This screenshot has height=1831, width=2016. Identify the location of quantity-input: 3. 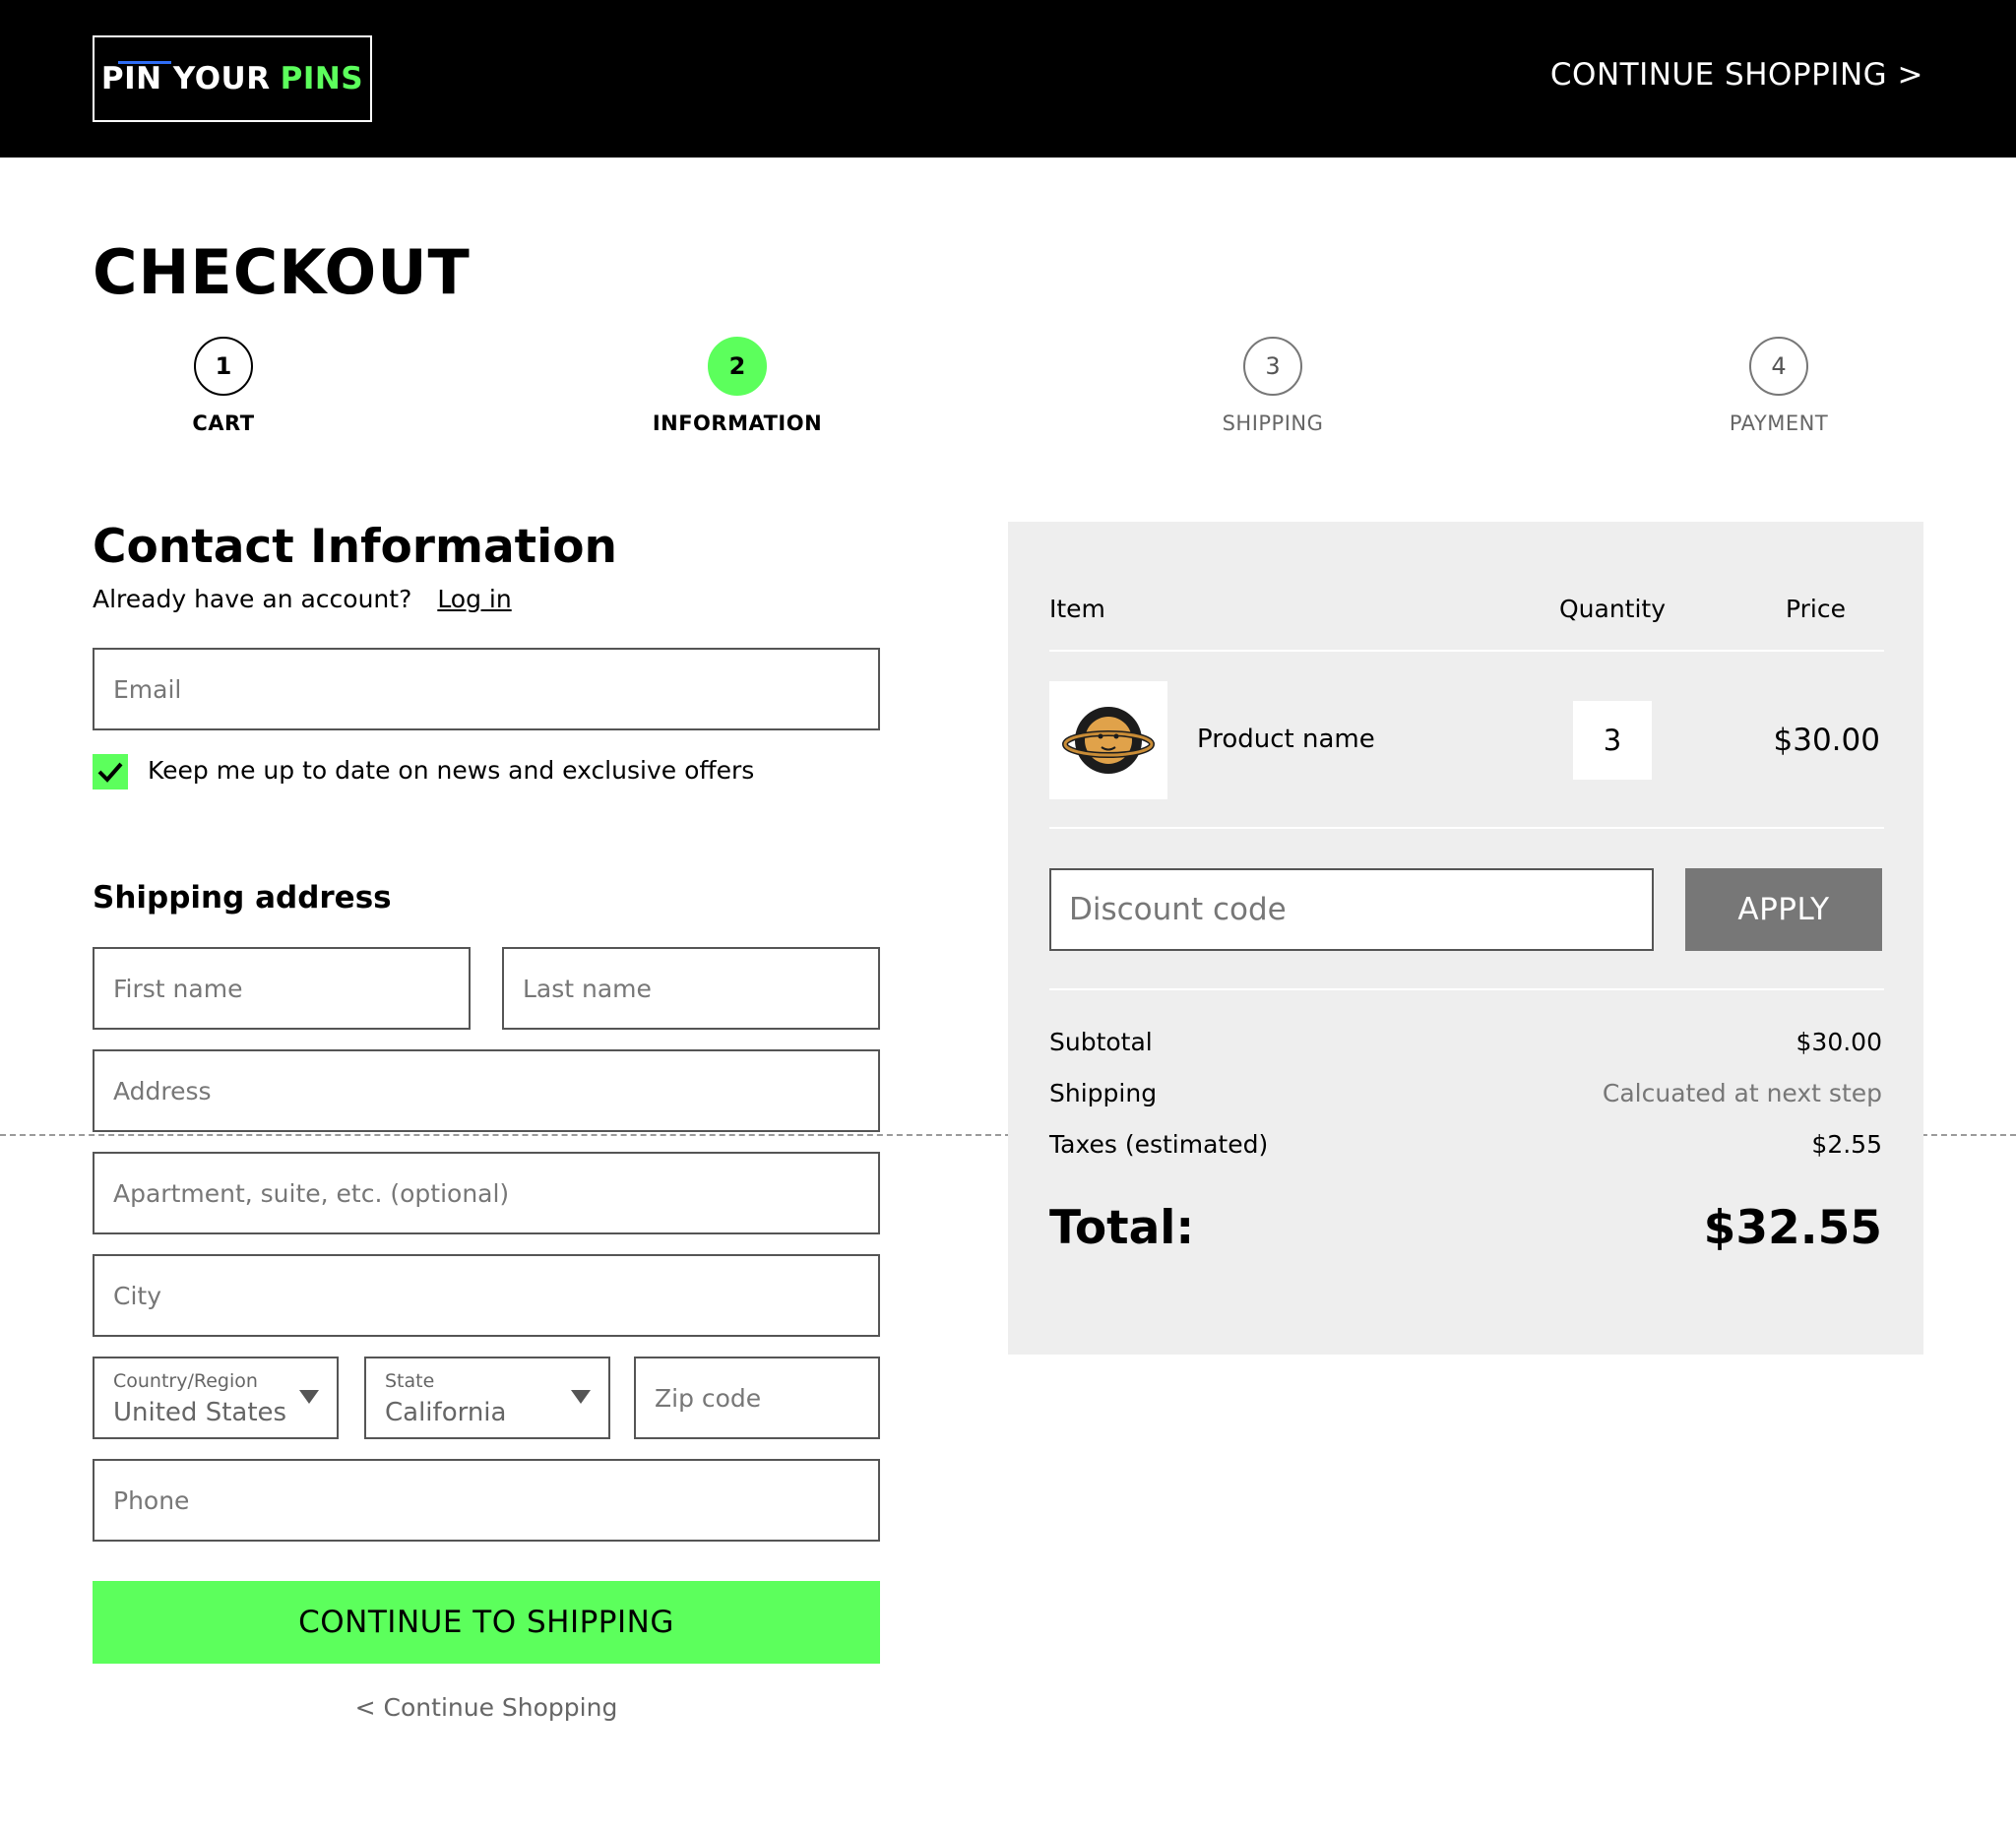
(1612, 740).